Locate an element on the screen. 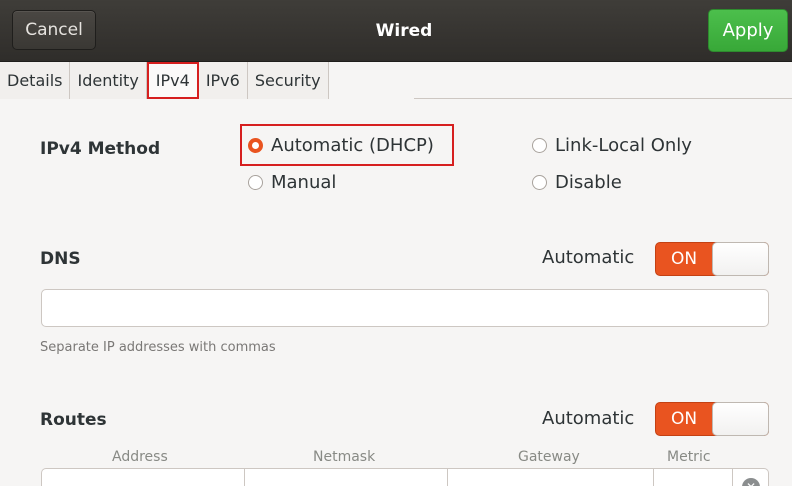 Image resolution: width=792 pixels, height=486 pixels. dns-automatic-switch: ON is located at coordinates (712, 259).